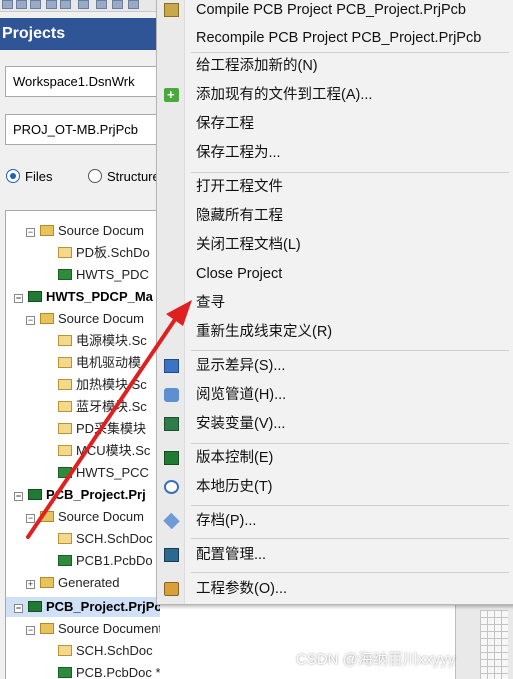 Image resolution: width=513 pixels, height=679 pixels. Describe the element at coordinates (102, 341) in the screenshot. I see `tree-file-row: 电源模块.Sc` at that location.